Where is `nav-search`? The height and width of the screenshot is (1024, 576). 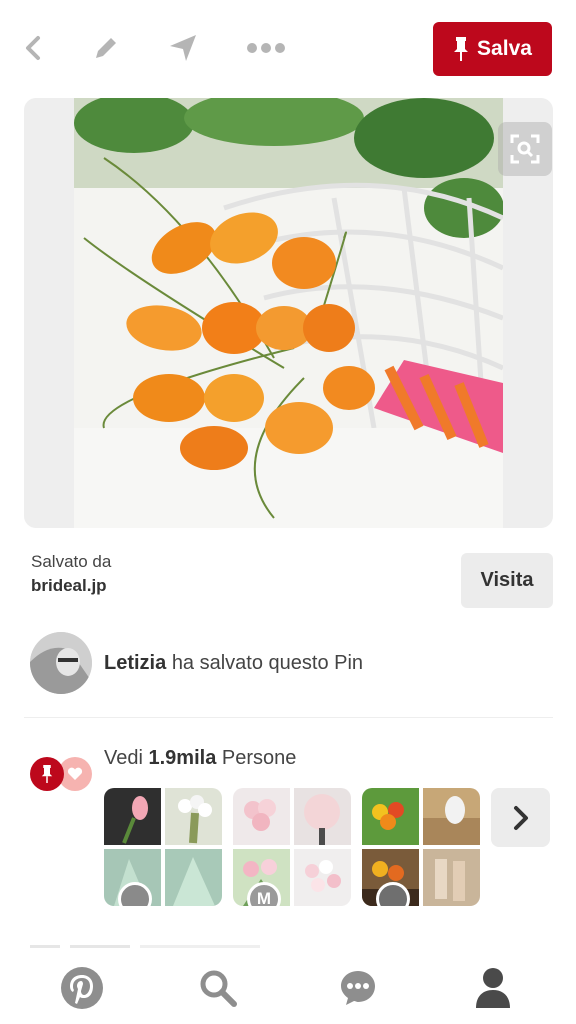
nav-search is located at coordinates (218, 988).